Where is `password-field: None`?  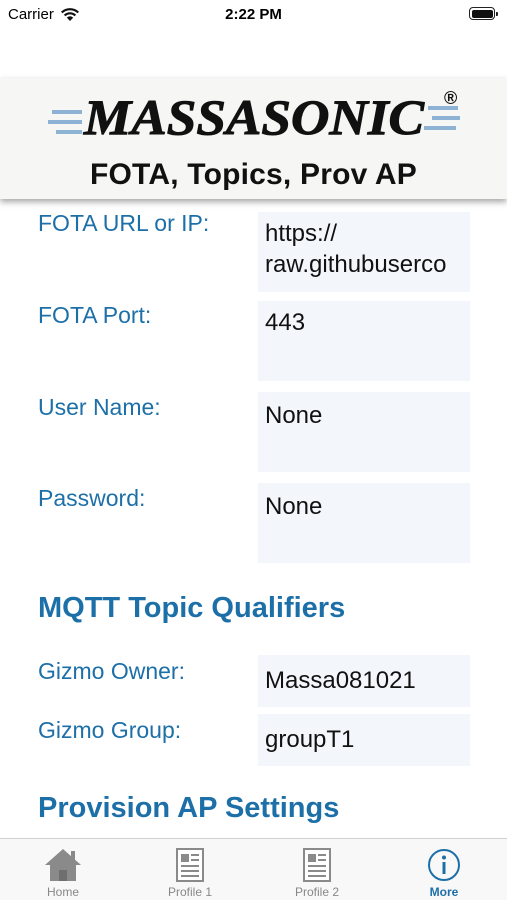
password-field: None is located at coordinates (364, 523).